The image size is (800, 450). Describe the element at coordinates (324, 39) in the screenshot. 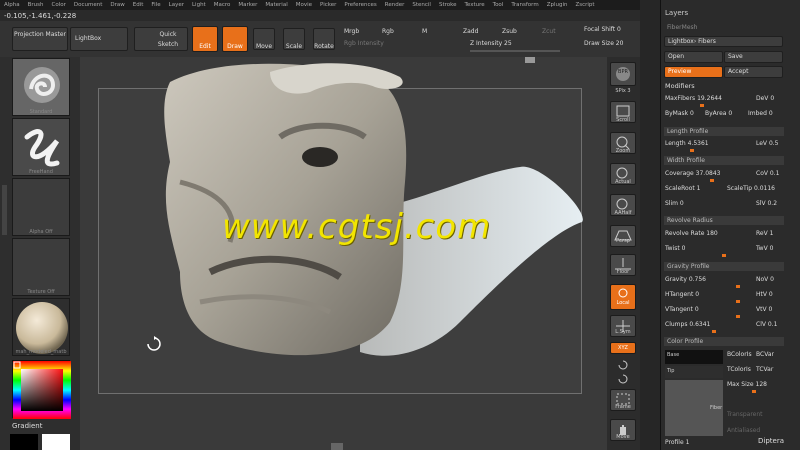

I see `rotate-mode-button: Rotate` at that location.